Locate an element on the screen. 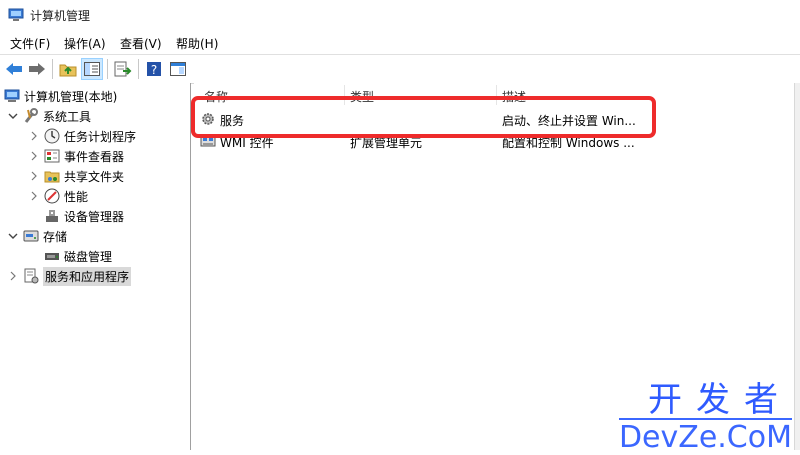 The image size is (800, 455). device-manager-icon is located at coordinates (52, 216).